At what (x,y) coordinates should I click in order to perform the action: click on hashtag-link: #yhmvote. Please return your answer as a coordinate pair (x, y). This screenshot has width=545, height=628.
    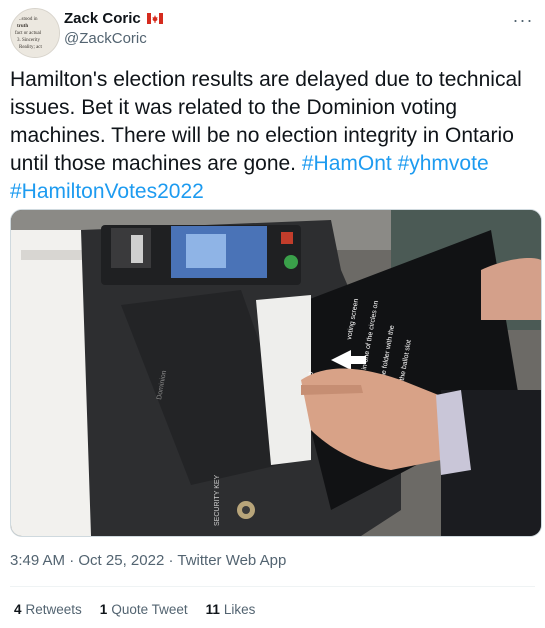
    Looking at the image, I should click on (443, 163).